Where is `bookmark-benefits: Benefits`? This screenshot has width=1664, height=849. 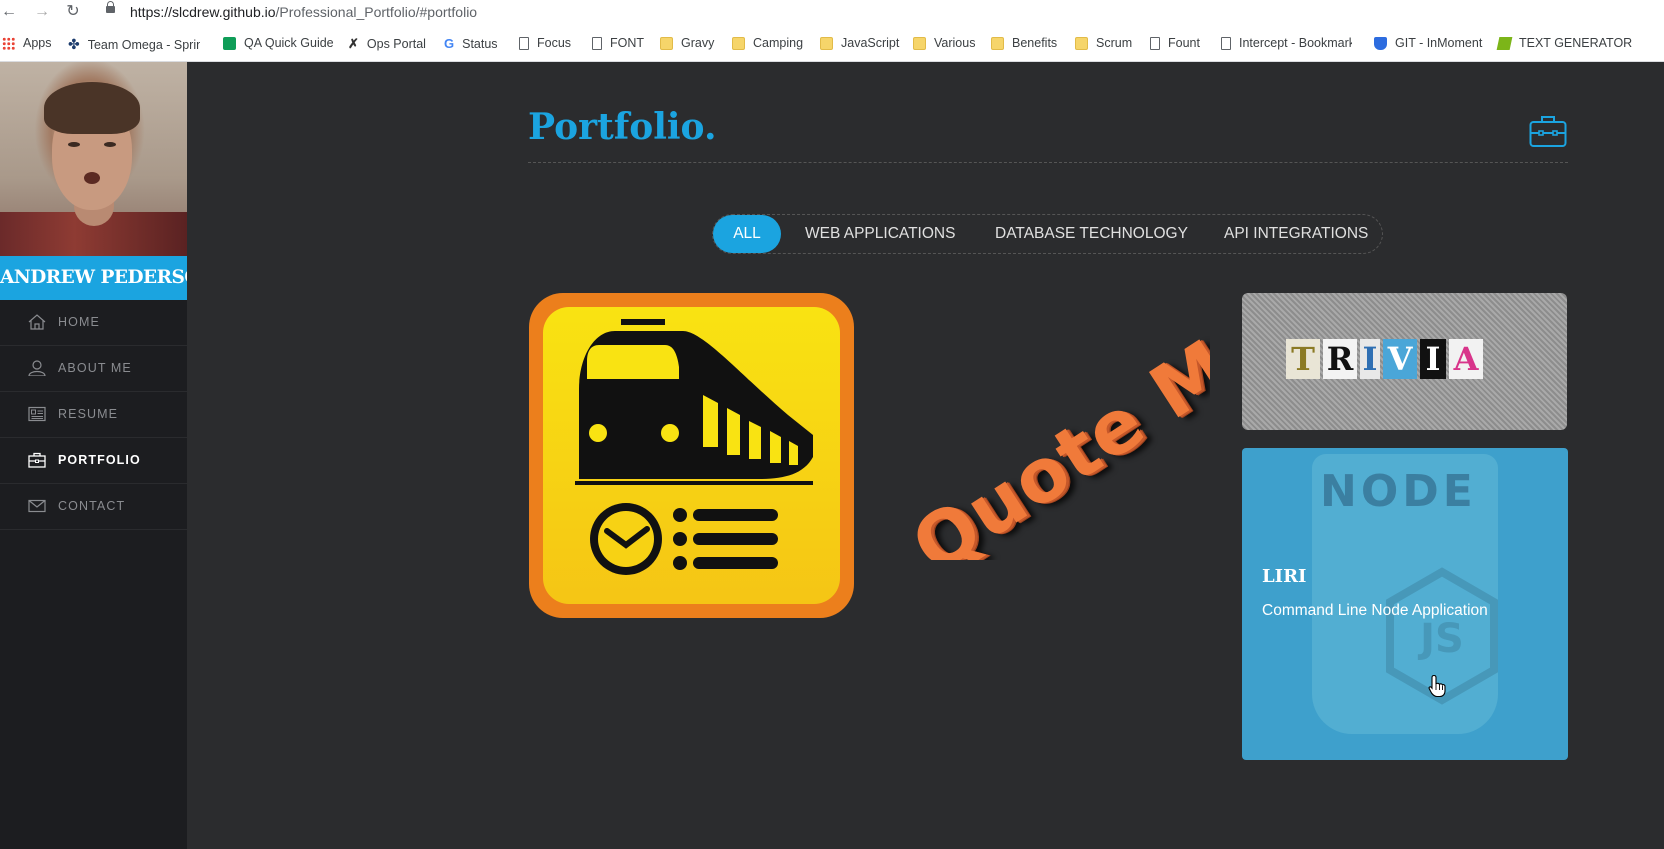
bookmark-benefits: Benefits is located at coordinates (1024, 43).